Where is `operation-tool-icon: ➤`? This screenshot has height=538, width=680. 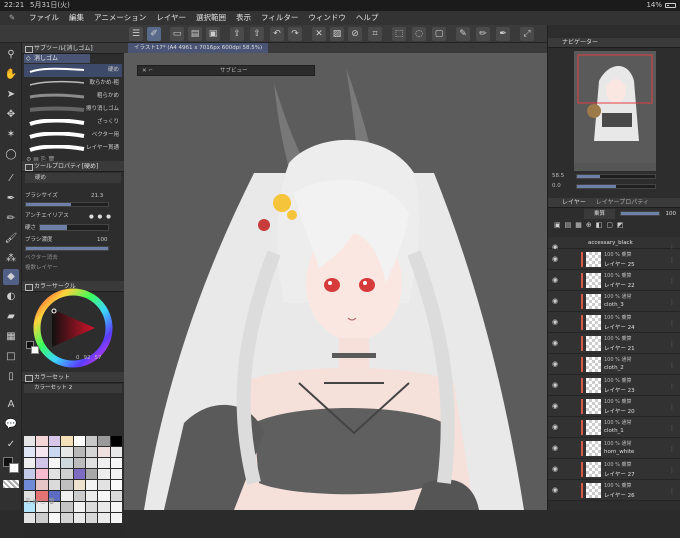 operation-tool-icon: ➤ is located at coordinates (11, 95).